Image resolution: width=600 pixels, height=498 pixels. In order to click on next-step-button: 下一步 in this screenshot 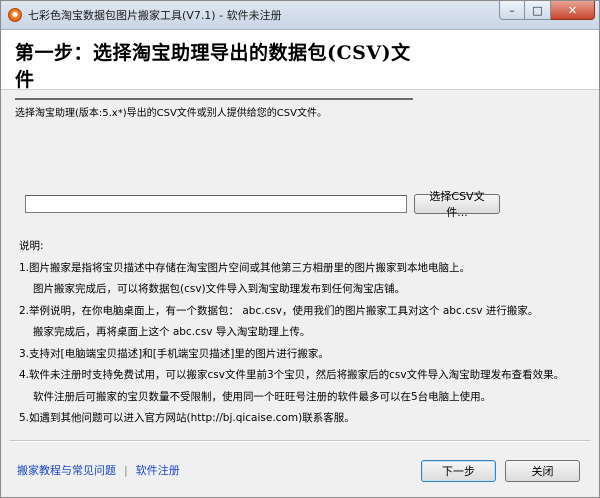, I will do `click(458, 471)`.